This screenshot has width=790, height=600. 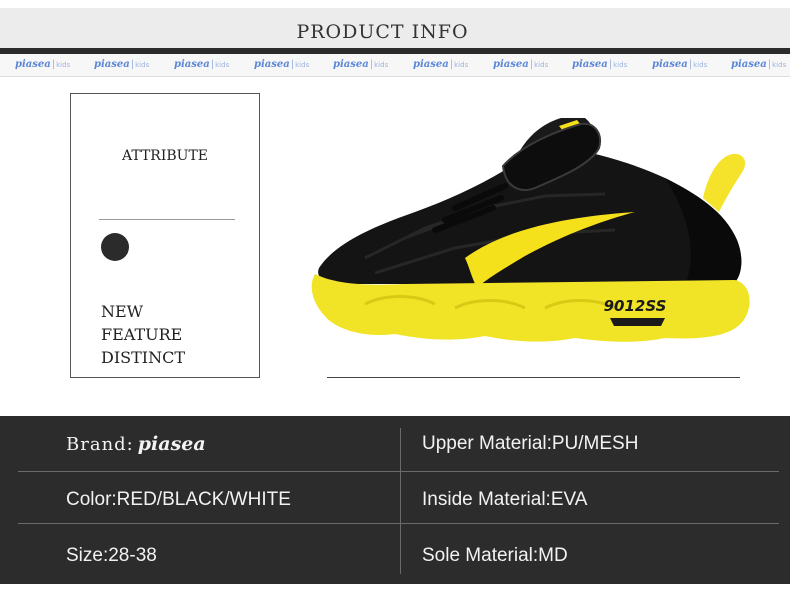 I want to click on color-swatch-dot, so click(x=115, y=247).